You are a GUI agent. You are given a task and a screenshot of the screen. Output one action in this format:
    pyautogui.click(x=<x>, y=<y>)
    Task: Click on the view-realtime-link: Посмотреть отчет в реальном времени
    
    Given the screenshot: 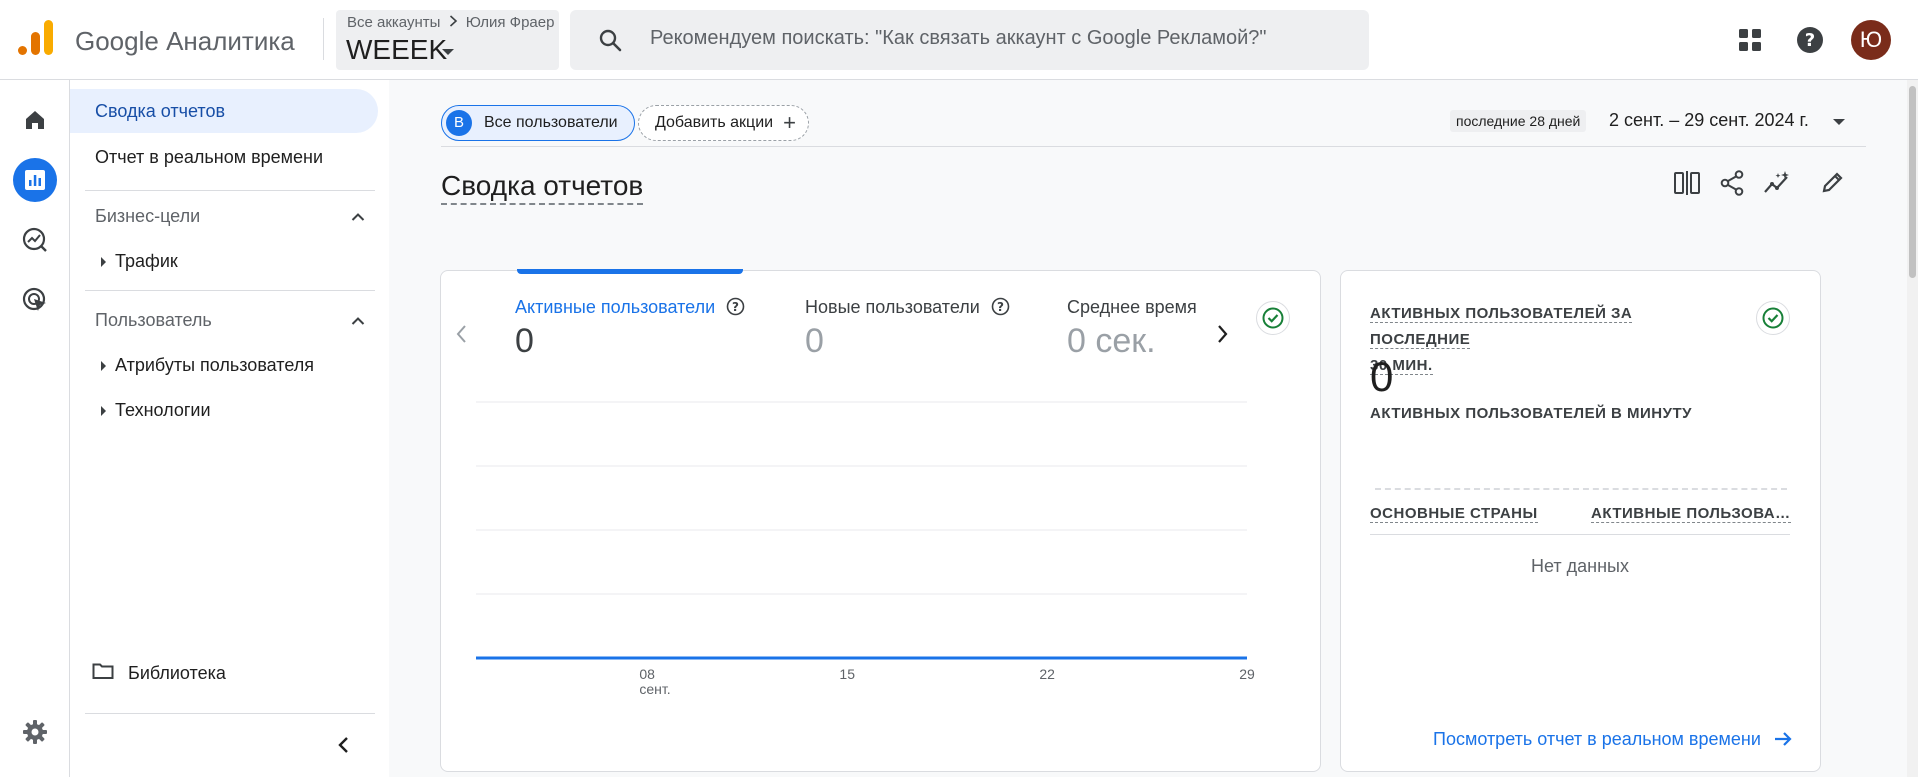 What is the action you would take?
    pyautogui.click(x=1612, y=740)
    